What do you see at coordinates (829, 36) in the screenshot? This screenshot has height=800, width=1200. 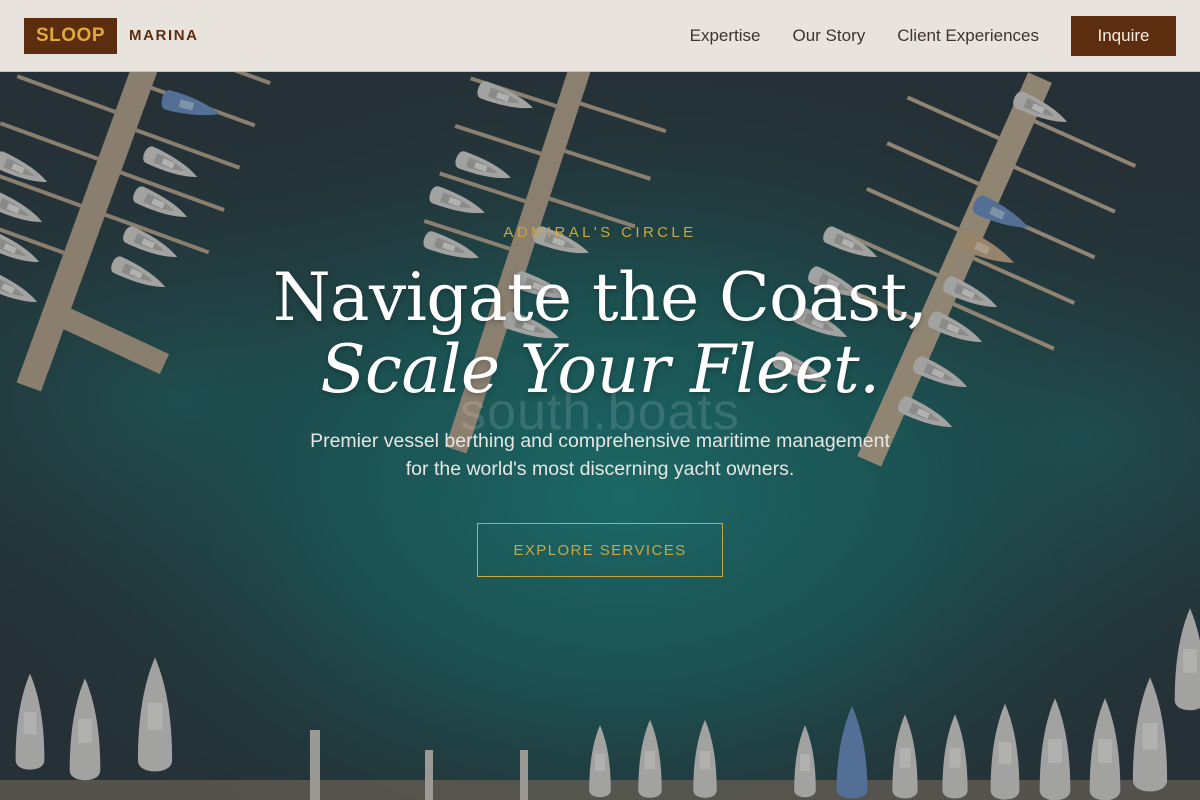 I see `nav-link-our-story: Our Story` at bounding box center [829, 36].